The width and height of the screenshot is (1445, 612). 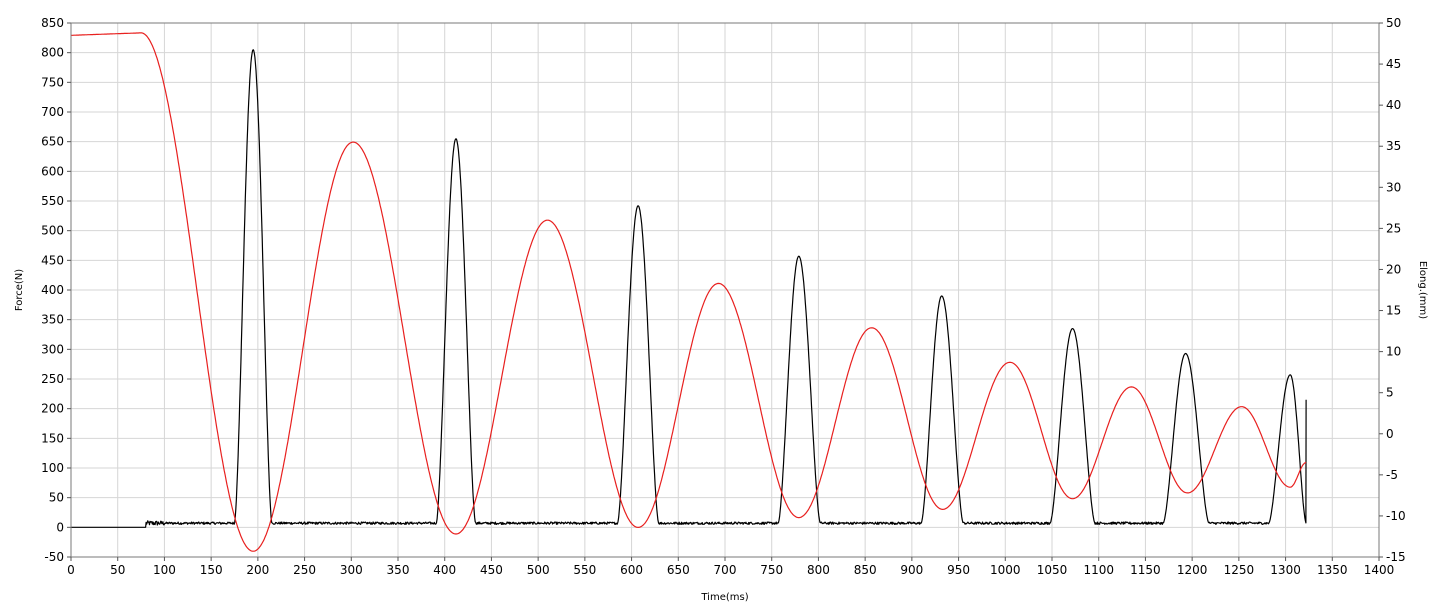 What do you see at coordinates (1052, 570) in the screenshot?
I see `x-tick-label: 1050` at bounding box center [1052, 570].